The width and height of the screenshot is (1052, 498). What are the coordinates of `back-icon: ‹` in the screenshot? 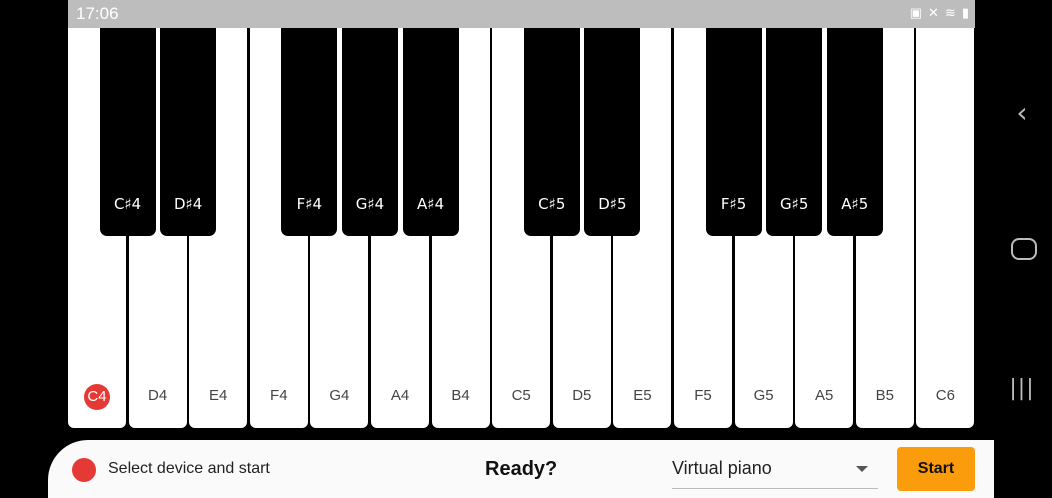 It's located at (1022, 112).